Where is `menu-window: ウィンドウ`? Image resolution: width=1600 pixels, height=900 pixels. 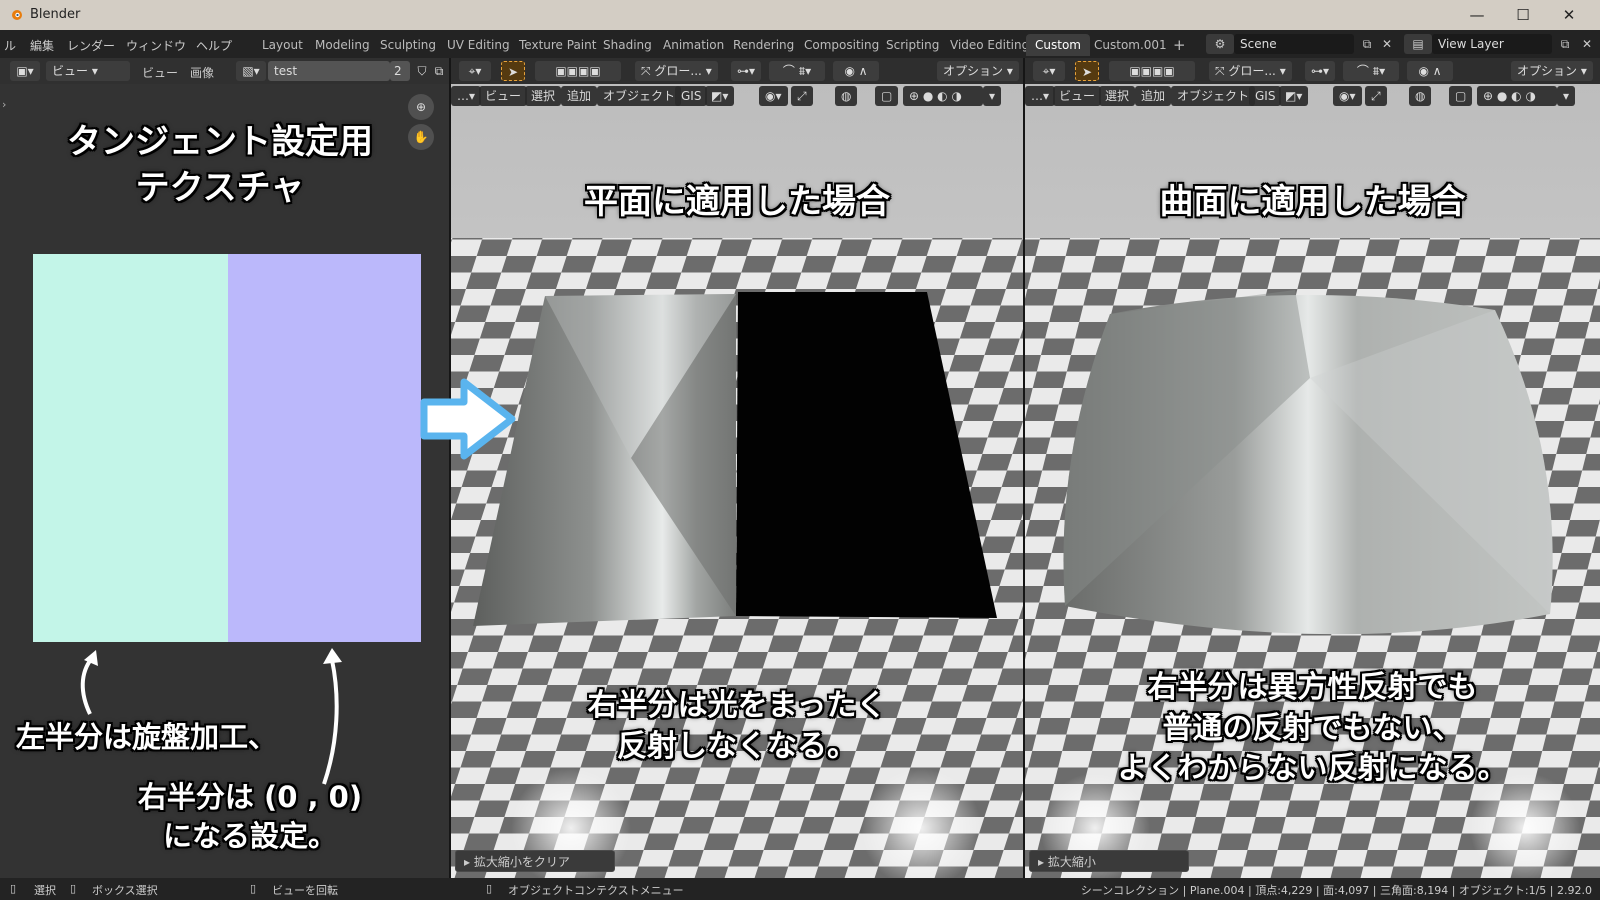
menu-window: ウィンドウ is located at coordinates (156, 45).